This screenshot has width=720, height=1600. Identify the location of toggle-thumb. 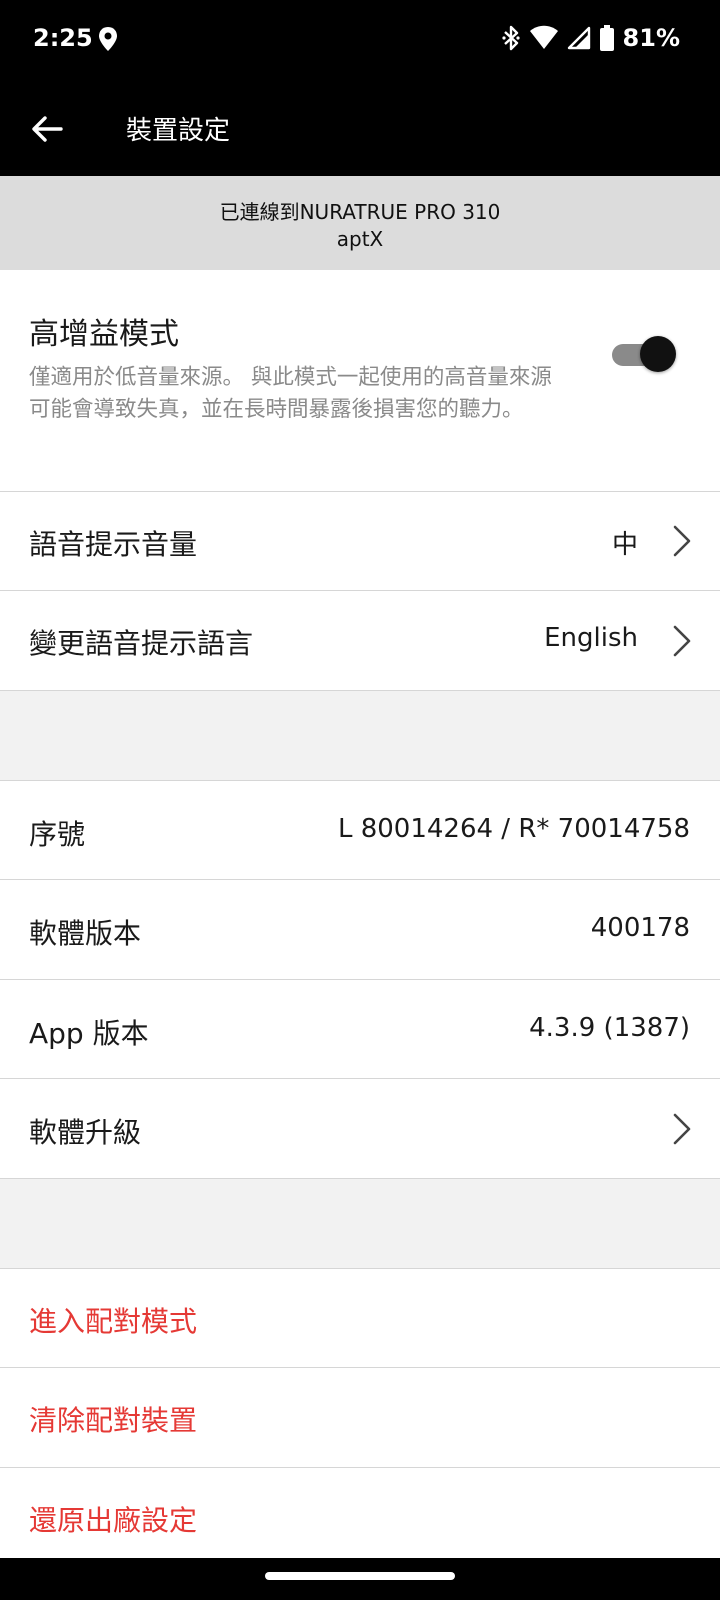
(658, 354).